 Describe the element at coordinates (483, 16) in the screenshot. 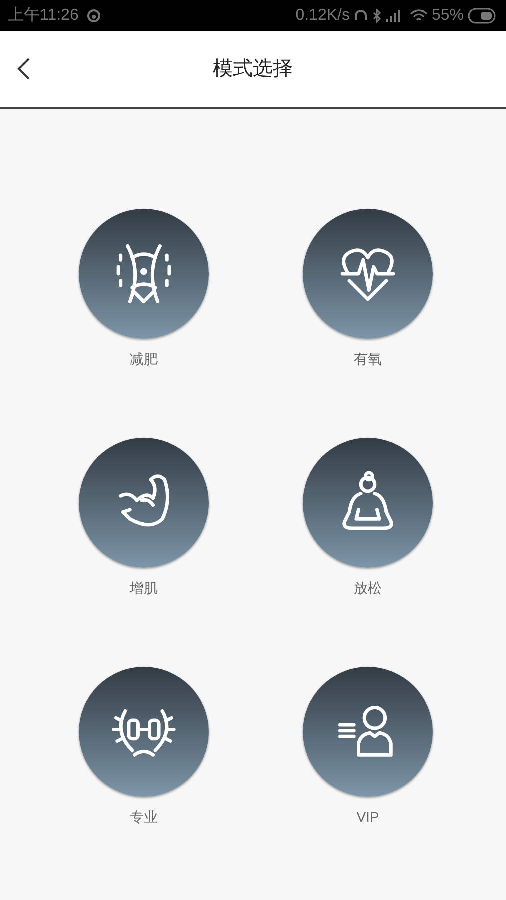

I see `battery-icon` at that location.